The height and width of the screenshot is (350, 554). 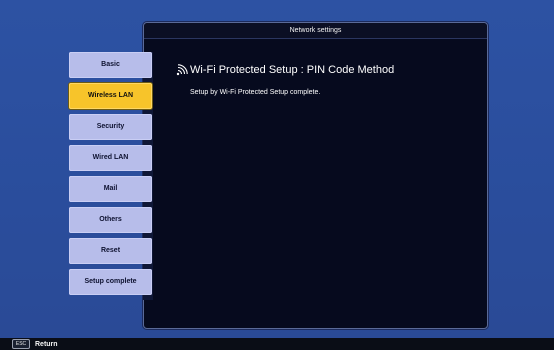 I want to click on status-message: Setup by Wi-Fi Protected Setup complete., so click(x=255, y=92).